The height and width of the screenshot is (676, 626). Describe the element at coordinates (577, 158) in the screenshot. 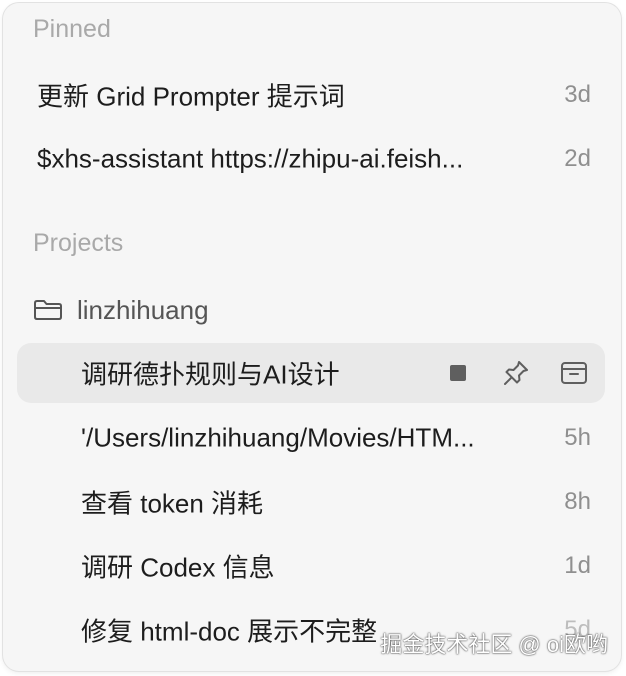

I see `thread-time: 2d` at that location.